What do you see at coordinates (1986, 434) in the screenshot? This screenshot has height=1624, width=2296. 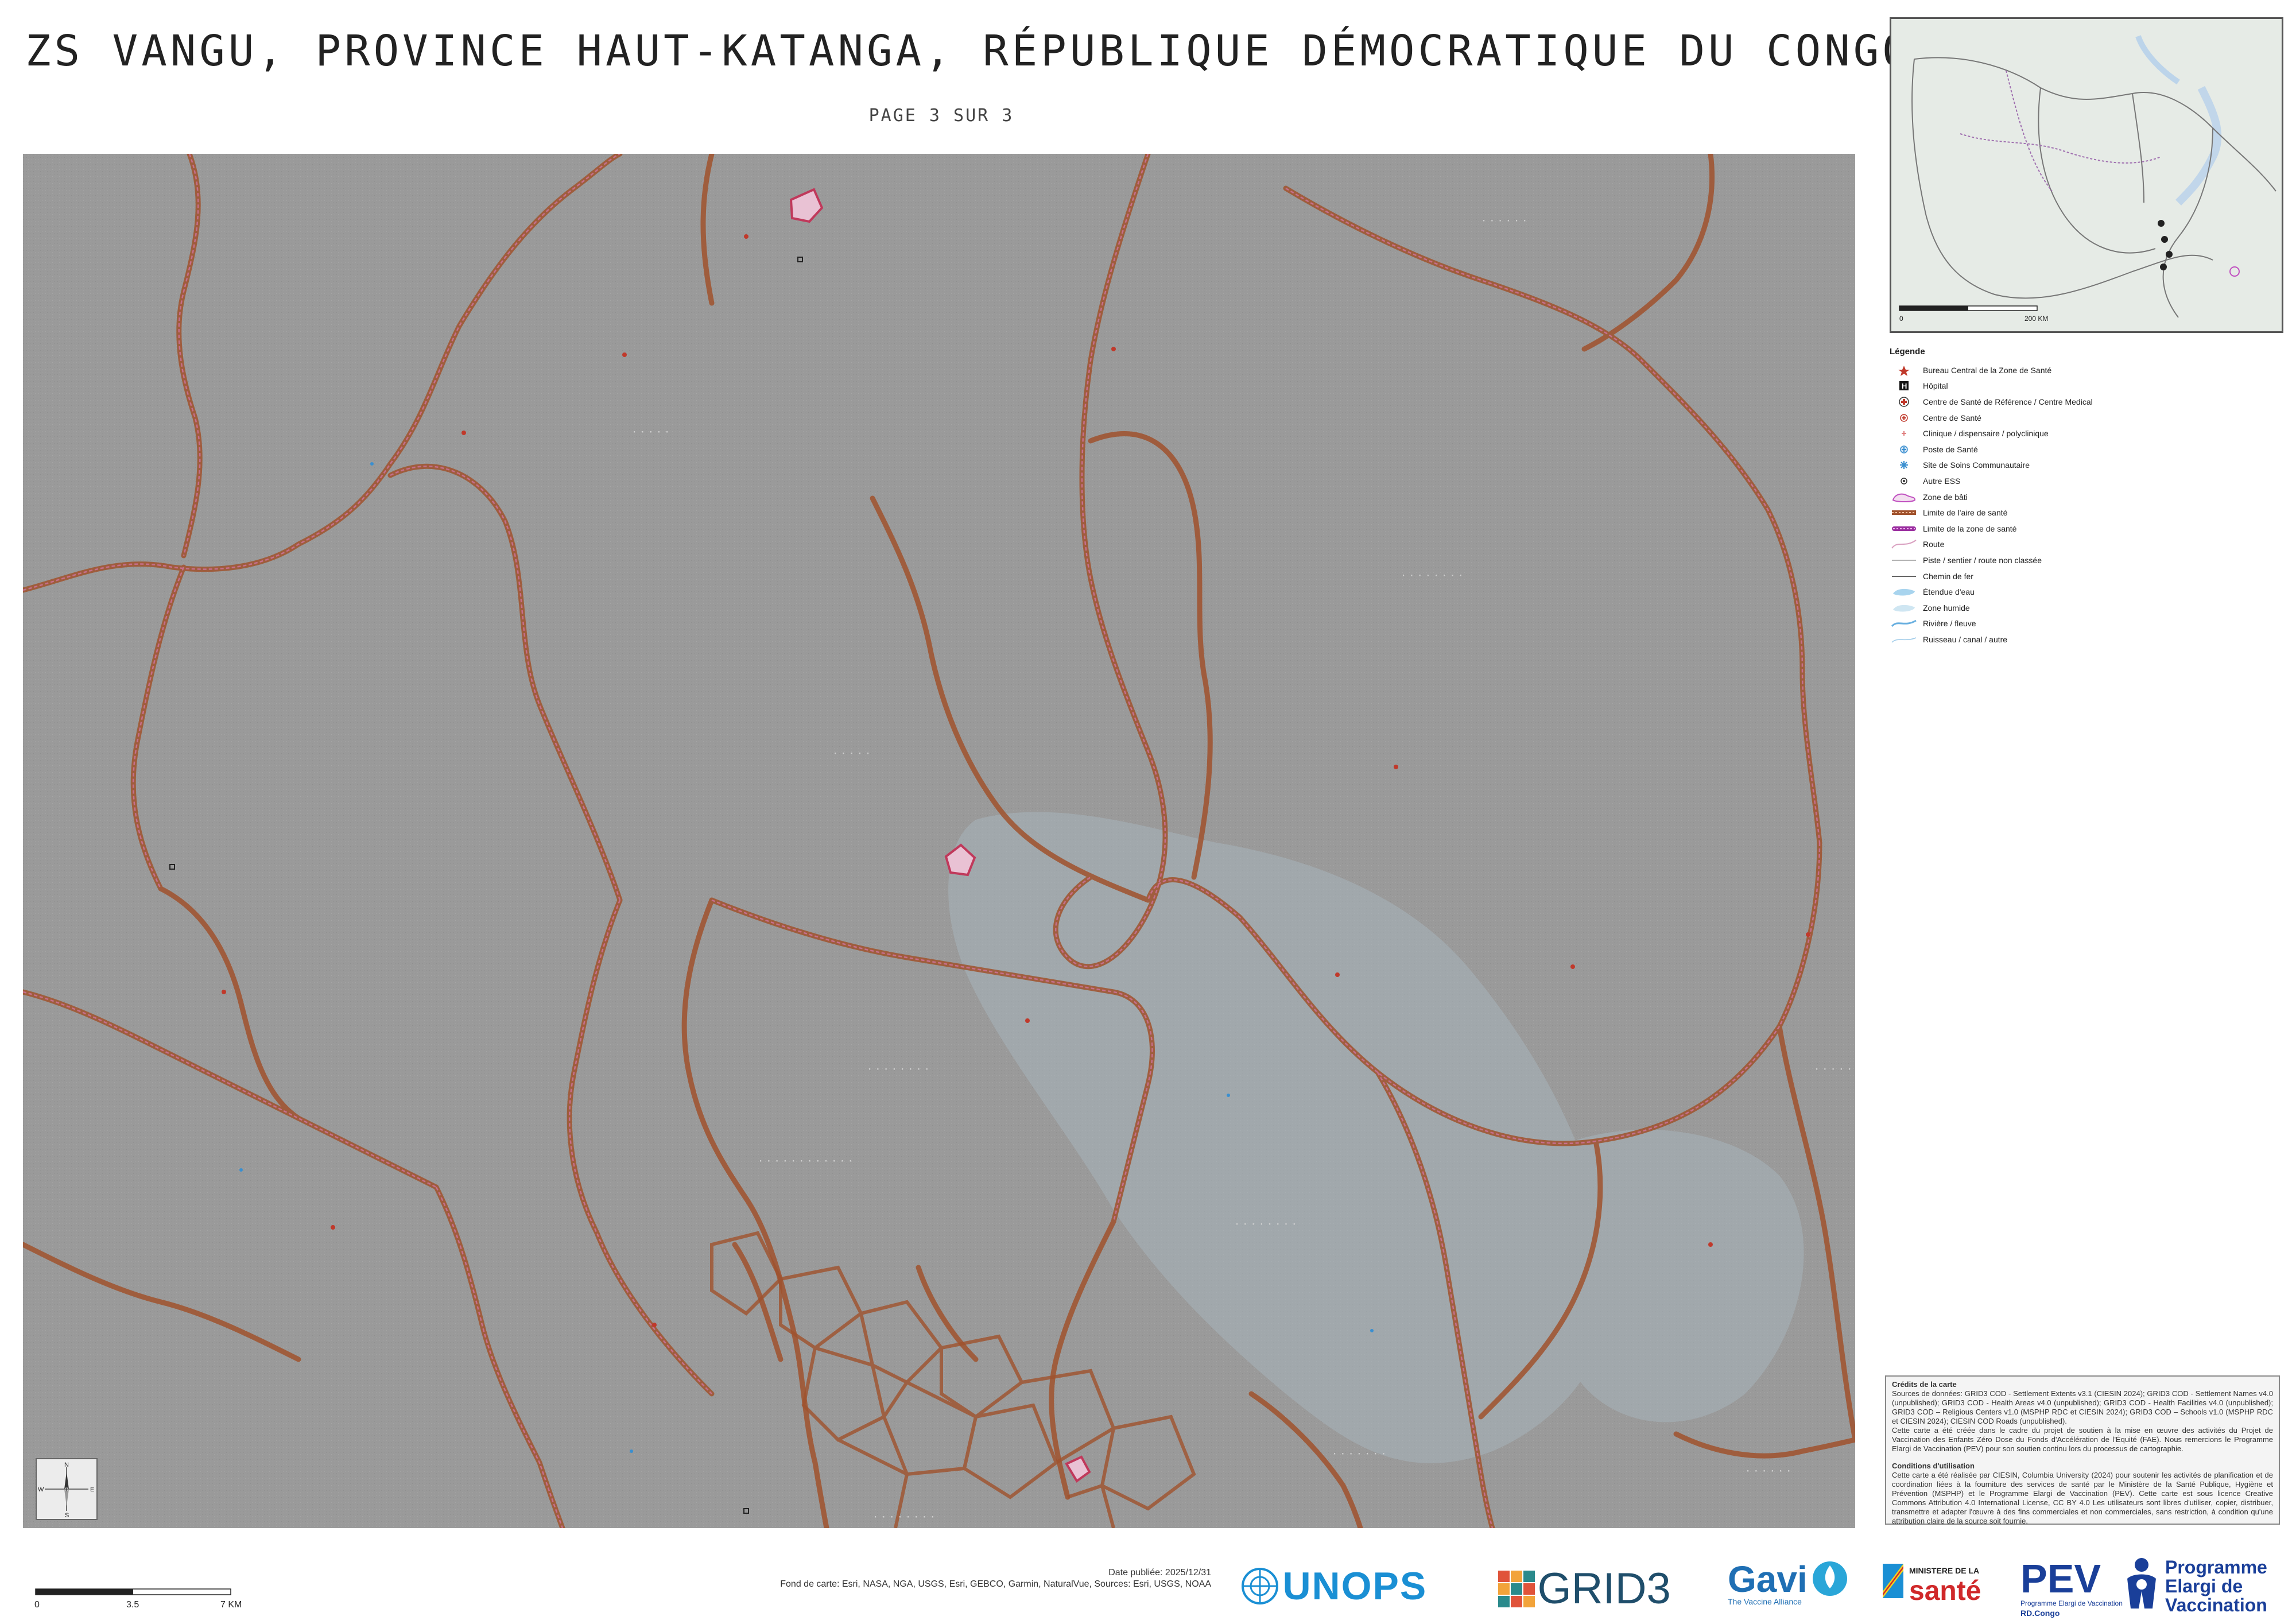 I see `legend-item-label: Clinique / dispensaire / polyclinique` at bounding box center [1986, 434].